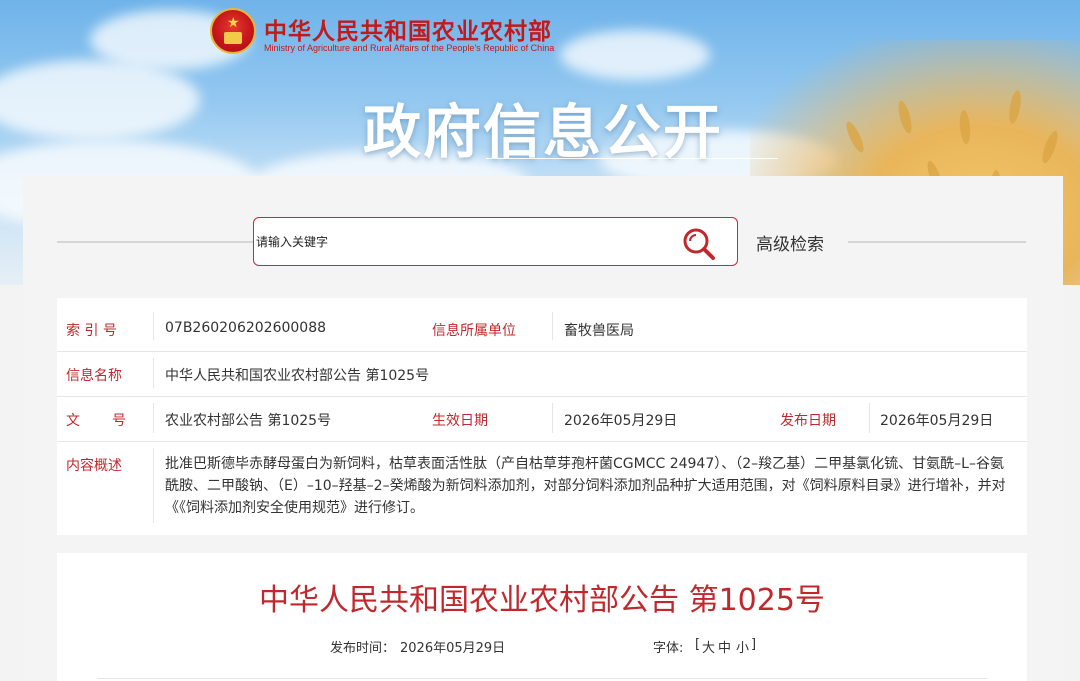 The height and width of the screenshot is (681, 1080). Describe the element at coordinates (724, 646) in the screenshot. I see `font-medium-button: 中` at that location.